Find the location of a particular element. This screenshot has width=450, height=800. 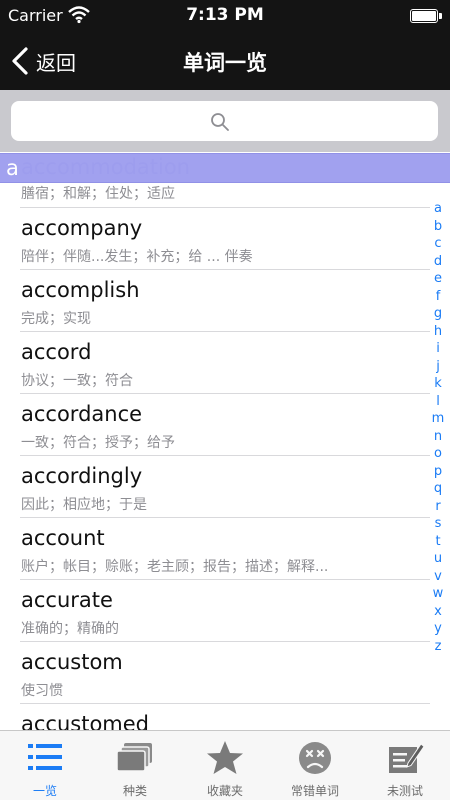

list-item: accord 协议；一致；符合 is located at coordinates (225, 363).